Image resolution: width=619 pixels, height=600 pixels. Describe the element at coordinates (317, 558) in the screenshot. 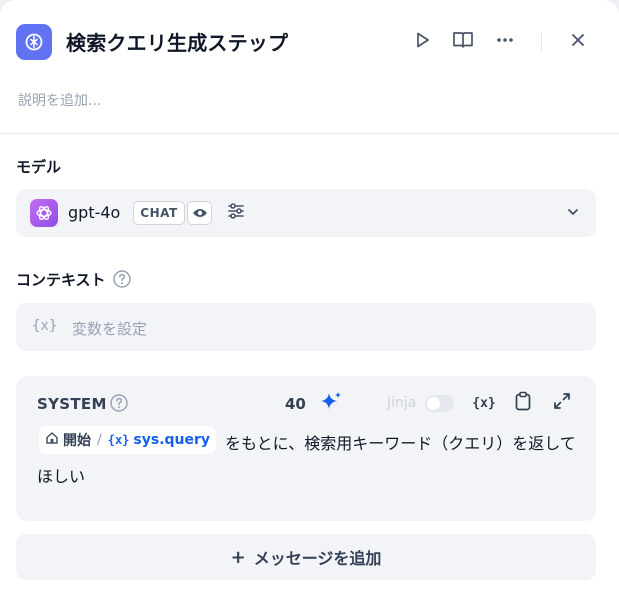

I see `add-message-label: メッセージを追加` at that location.